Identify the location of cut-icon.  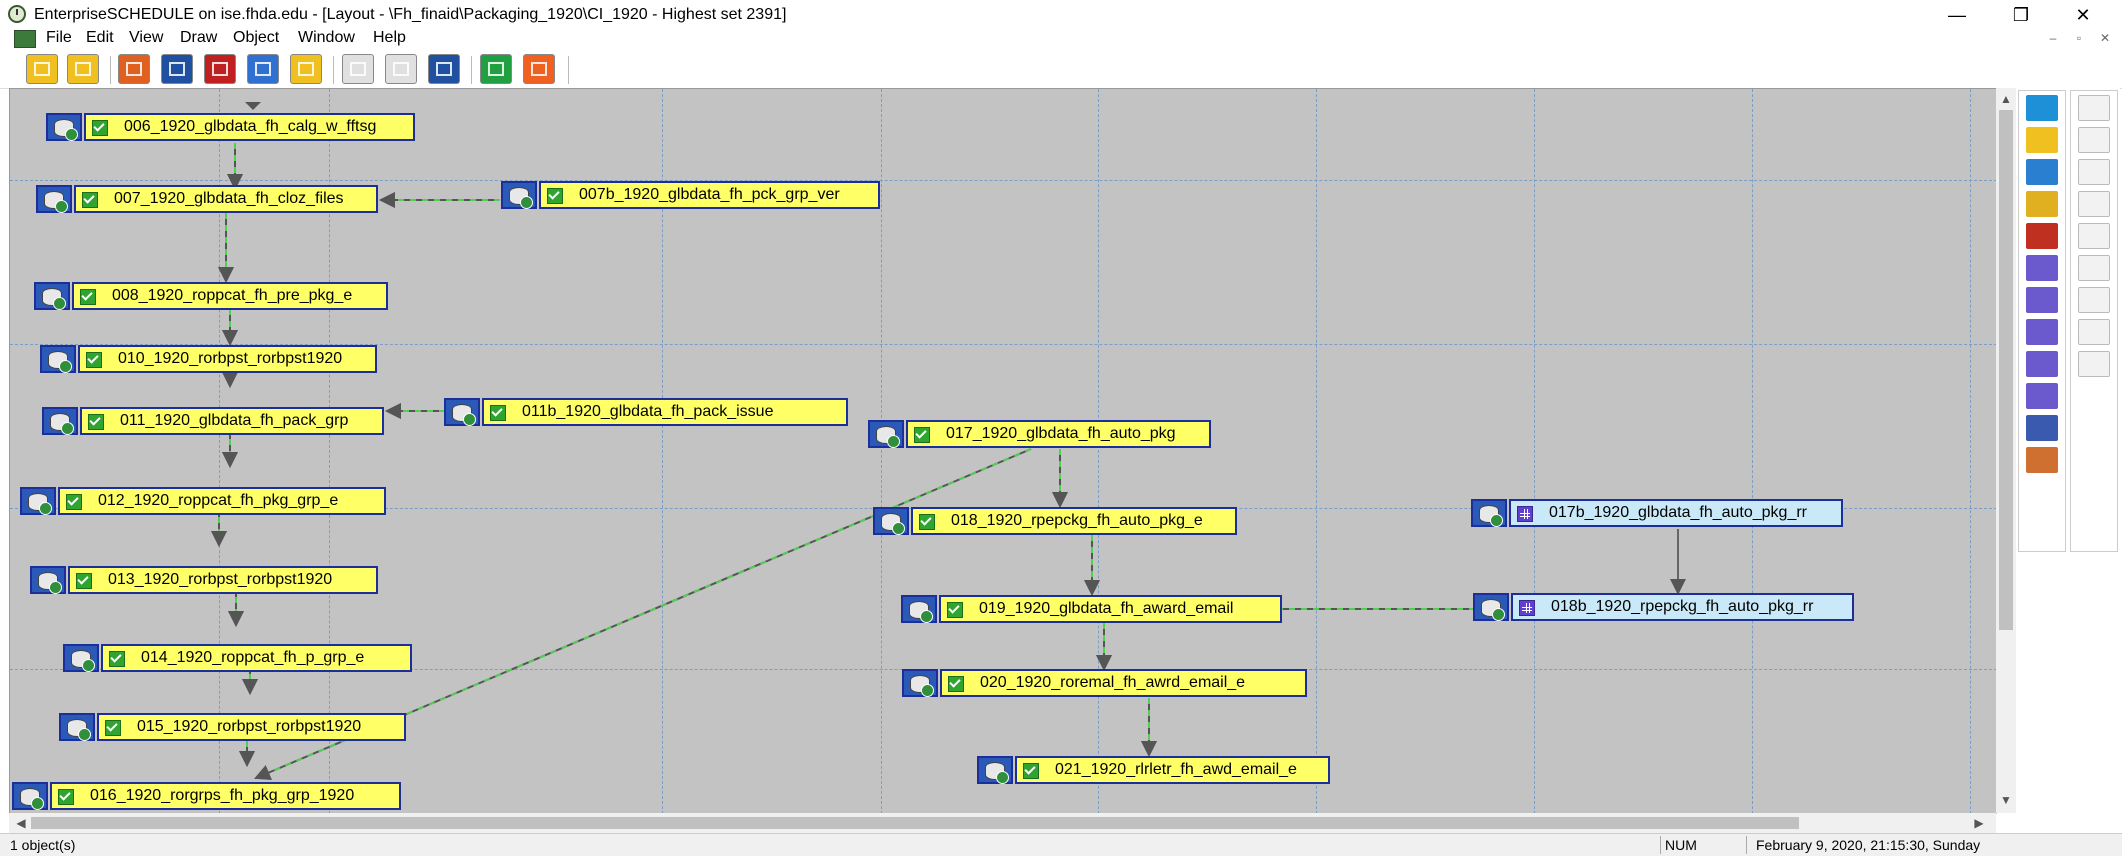
(358, 69).